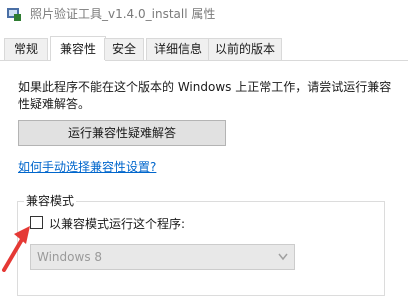 This screenshot has width=408, height=296. What do you see at coordinates (123, 14) in the screenshot?
I see `window-title: 照片验证工具_v1.4.0_install 属性` at bounding box center [123, 14].